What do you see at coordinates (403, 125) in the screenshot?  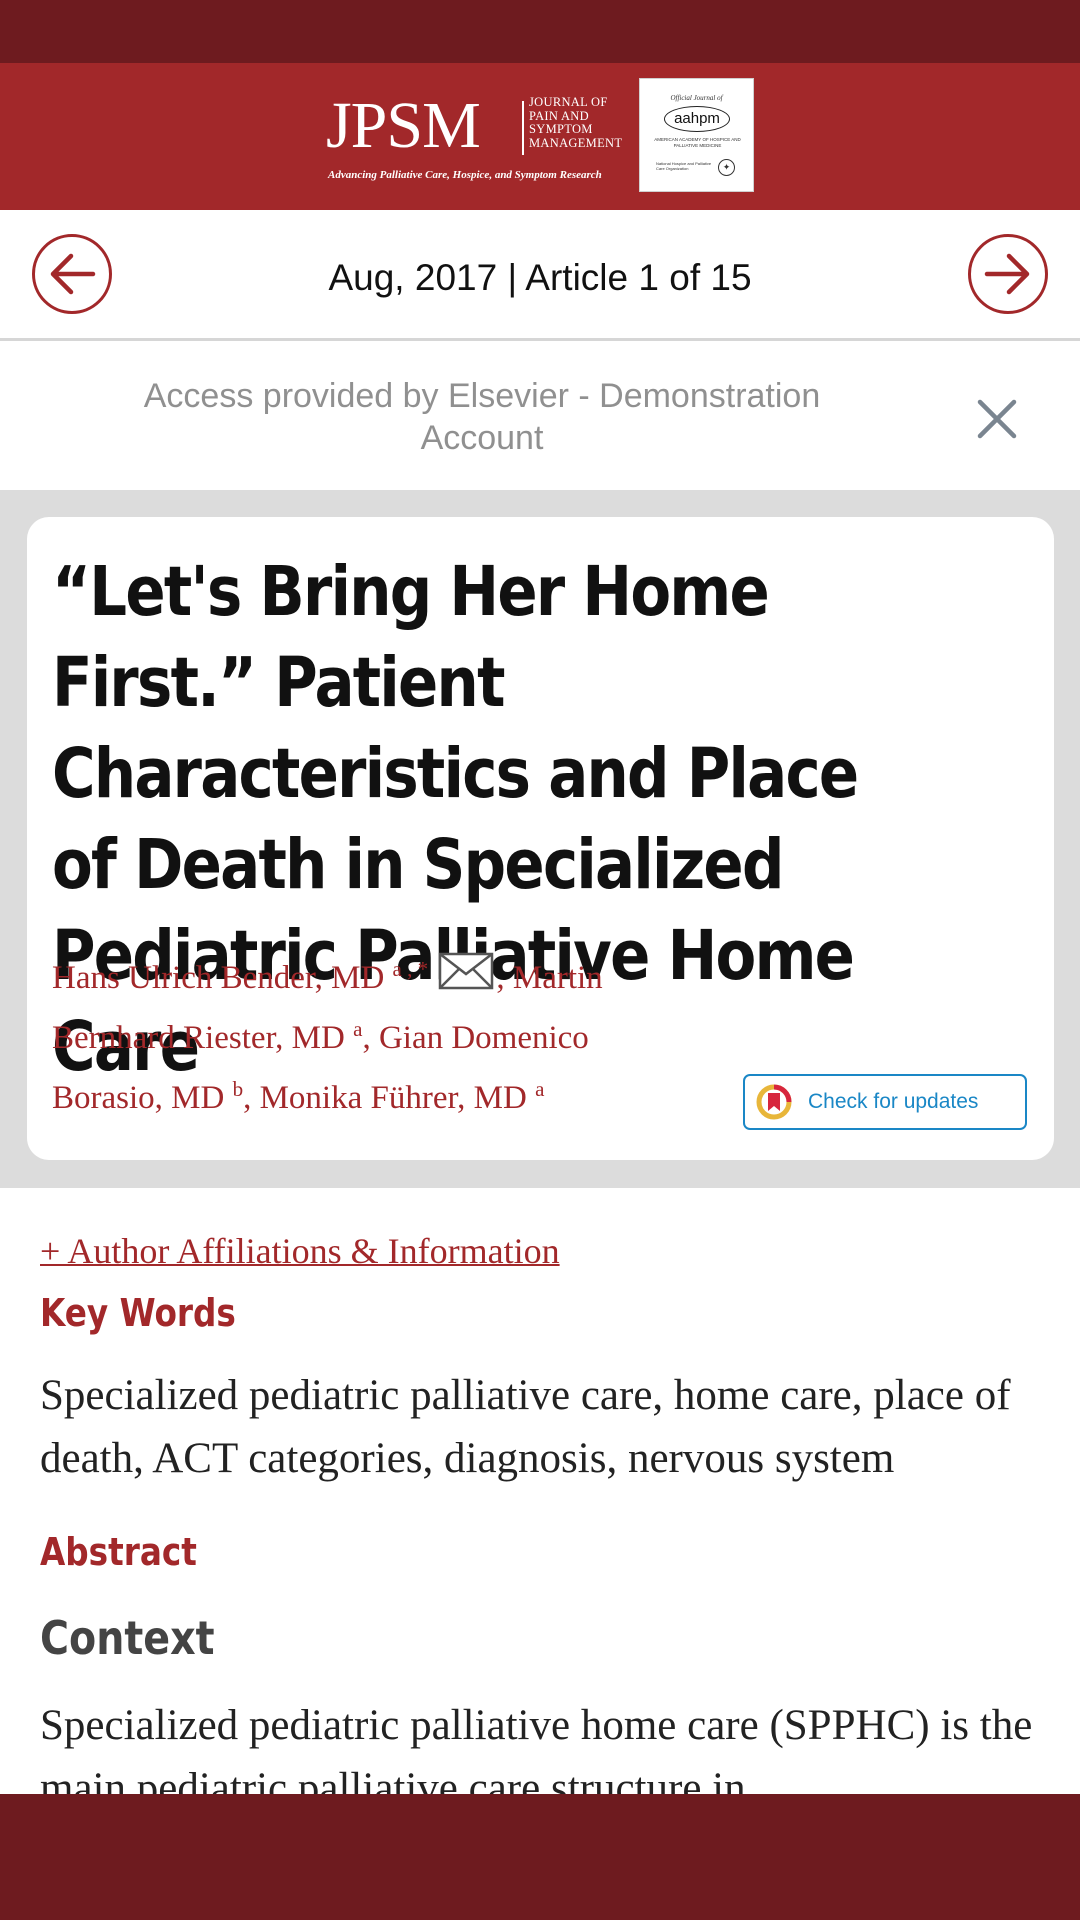 I see `journal-logo-letters: JPSM` at bounding box center [403, 125].